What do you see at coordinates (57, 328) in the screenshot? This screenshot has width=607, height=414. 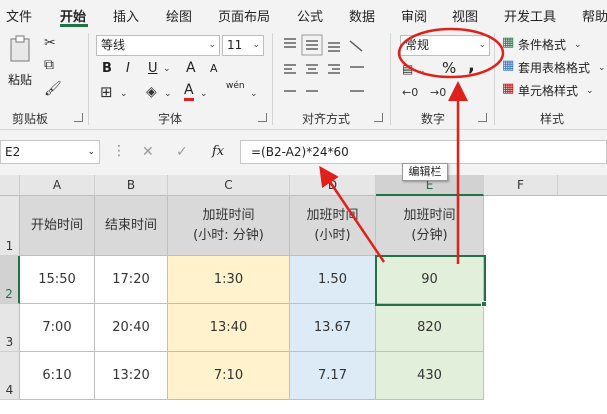 I see `cell-a3: 7:00` at bounding box center [57, 328].